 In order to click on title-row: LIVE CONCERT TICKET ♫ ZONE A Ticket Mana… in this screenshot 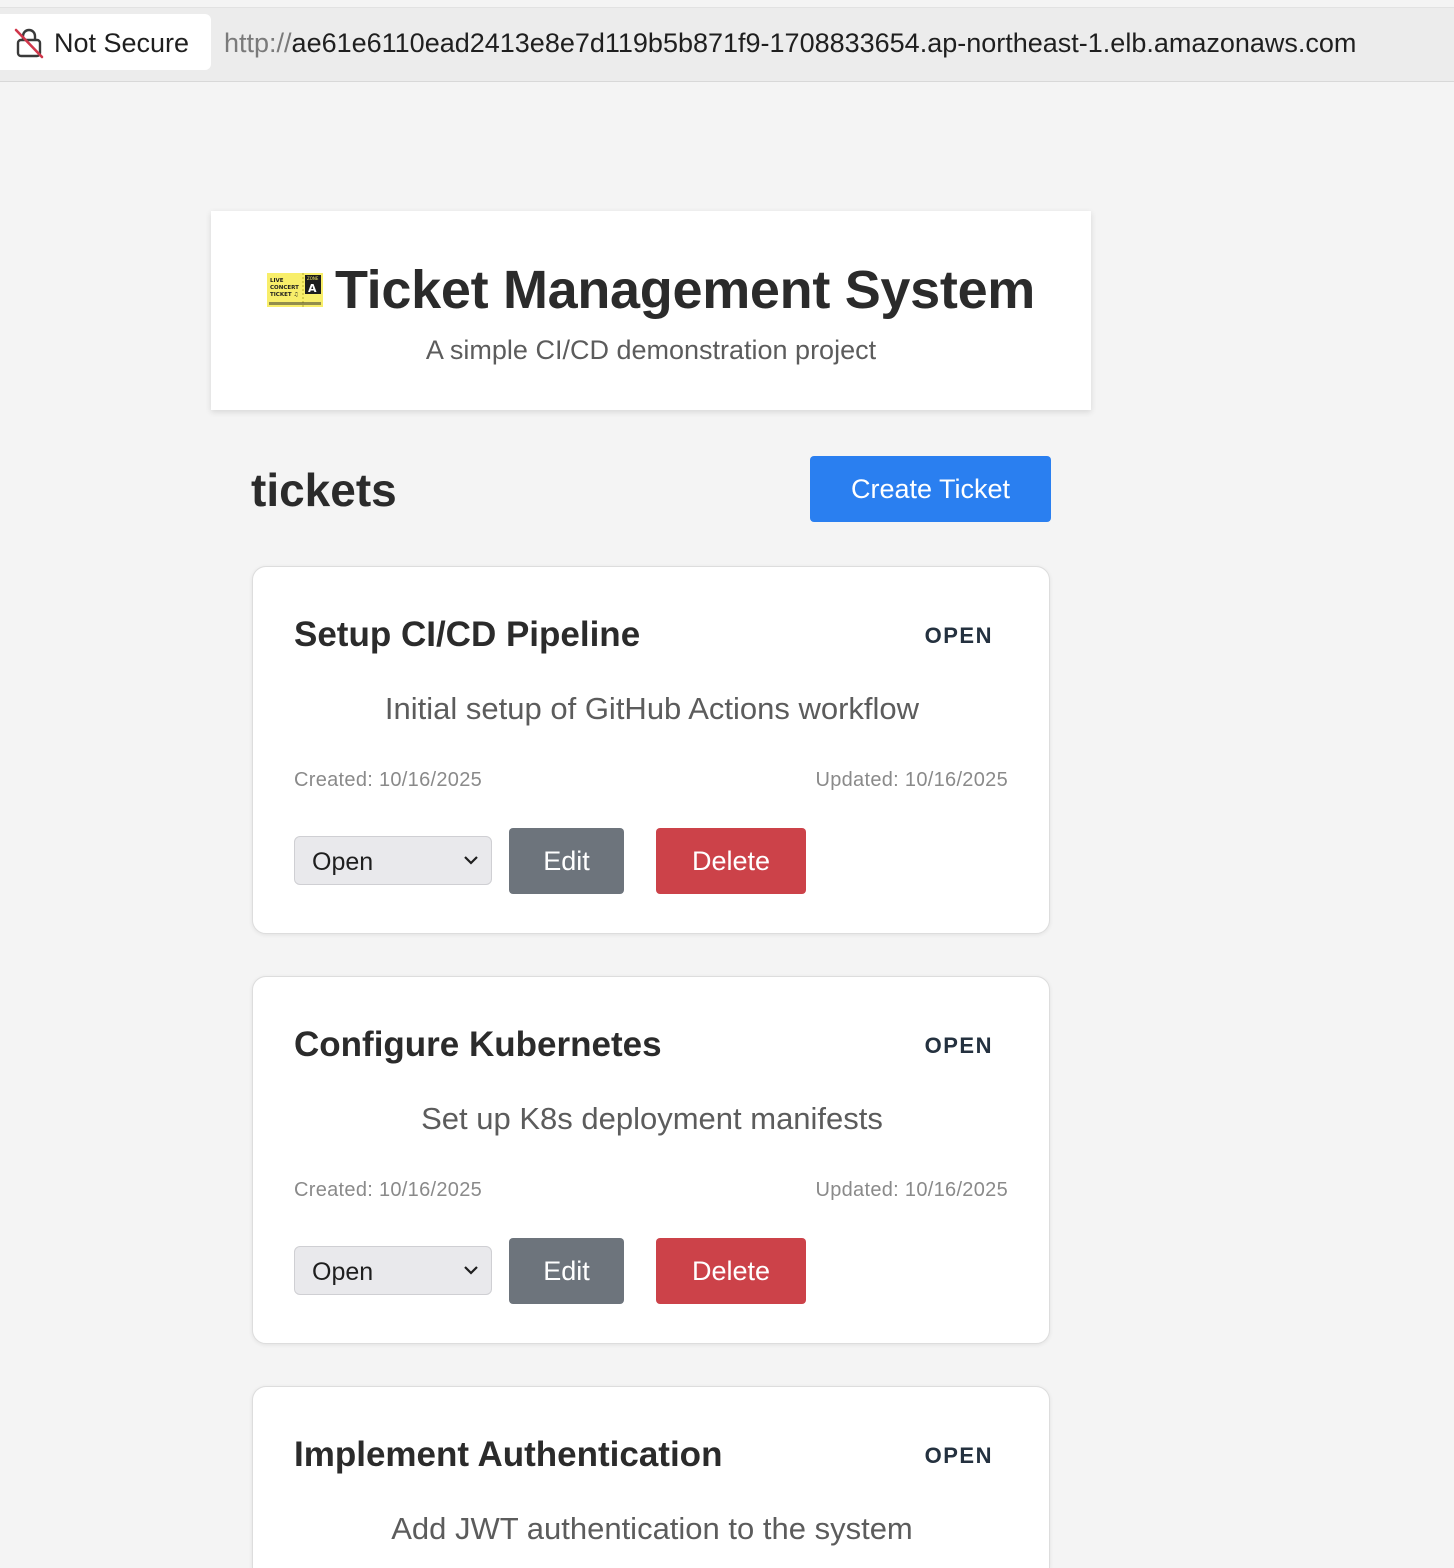, I will do `click(651, 290)`.